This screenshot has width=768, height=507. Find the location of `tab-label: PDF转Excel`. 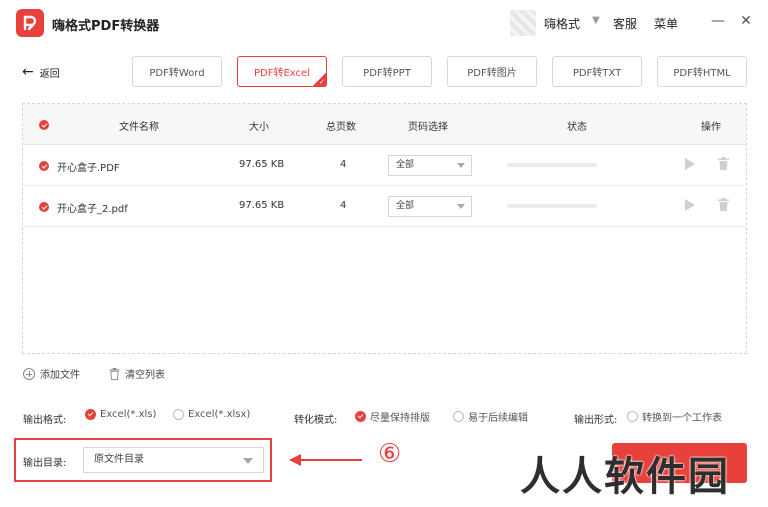

tab-label: PDF转Excel is located at coordinates (282, 73).